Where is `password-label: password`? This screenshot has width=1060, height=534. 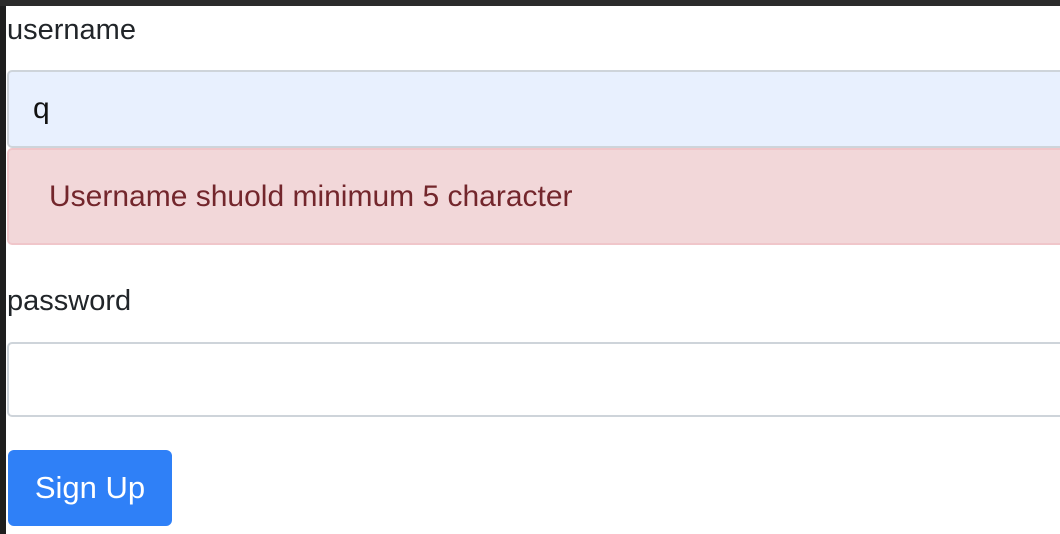 password-label: password is located at coordinates (69, 301).